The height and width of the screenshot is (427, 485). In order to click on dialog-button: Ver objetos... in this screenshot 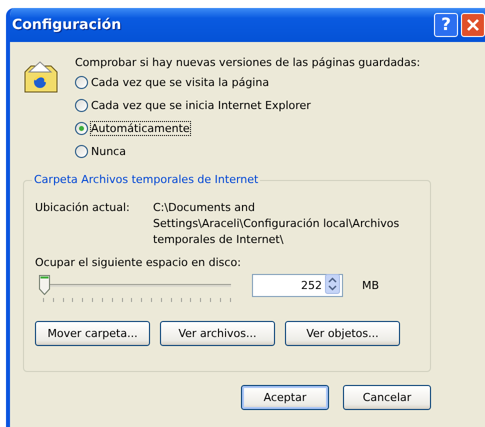, I will do `click(342, 333)`.